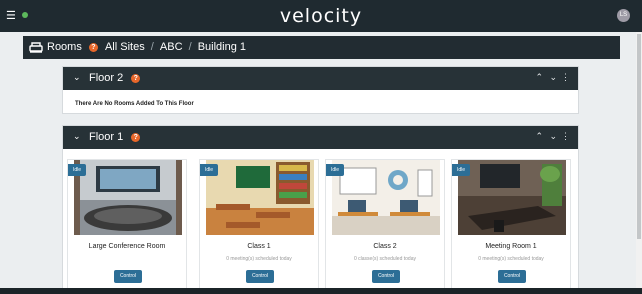  Describe the element at coordinates (320, 78) in the screenshot. I see `floor-header: ⌄ Floor 2 ? ⌃ ⌄ ⋮` at that location.